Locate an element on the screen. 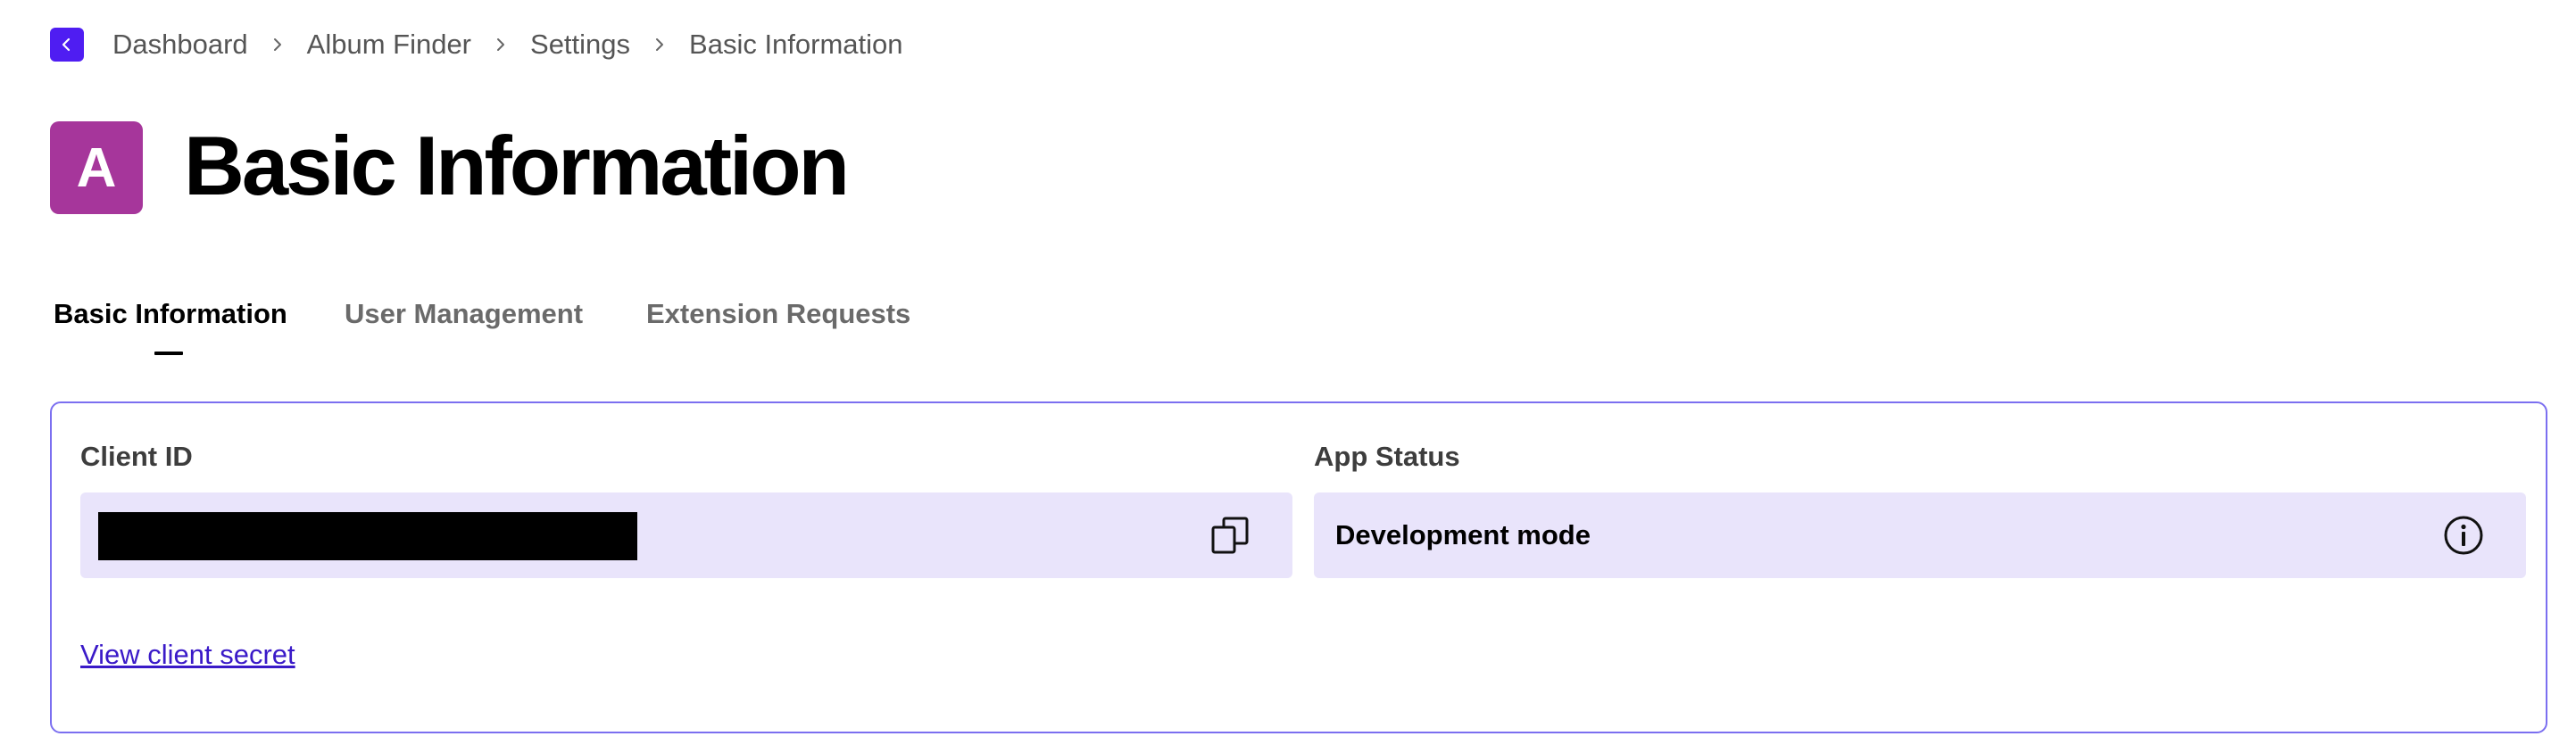 The width and height of the screenshot is (2576, 753). client-id-value-redacted is located at coordinates (367, 536).